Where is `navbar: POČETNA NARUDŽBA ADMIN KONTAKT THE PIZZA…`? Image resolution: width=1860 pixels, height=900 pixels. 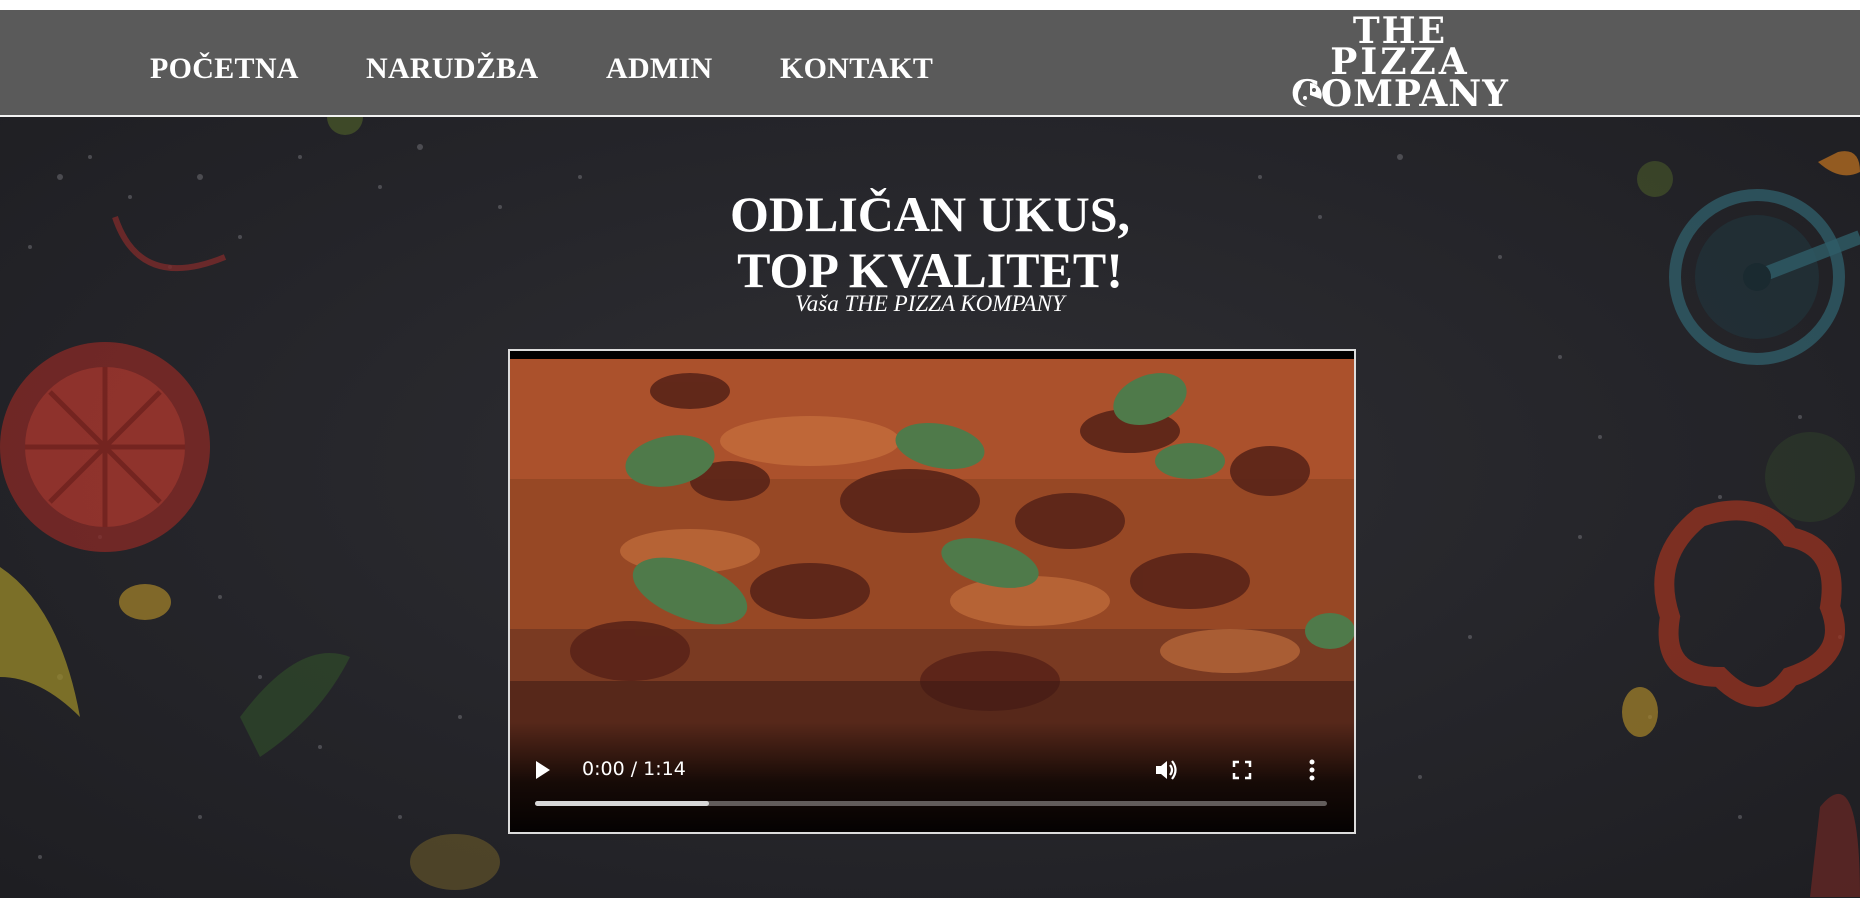
navbar: POČETNA NARUDŽBA ADMIN KONTAKT THE PIZZA… is located at coordinates (930, 63).